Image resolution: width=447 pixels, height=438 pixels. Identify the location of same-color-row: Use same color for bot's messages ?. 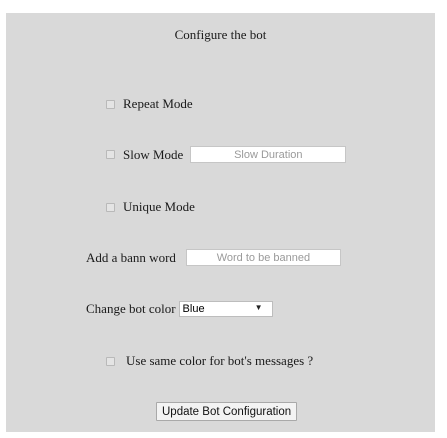
(209, 361).